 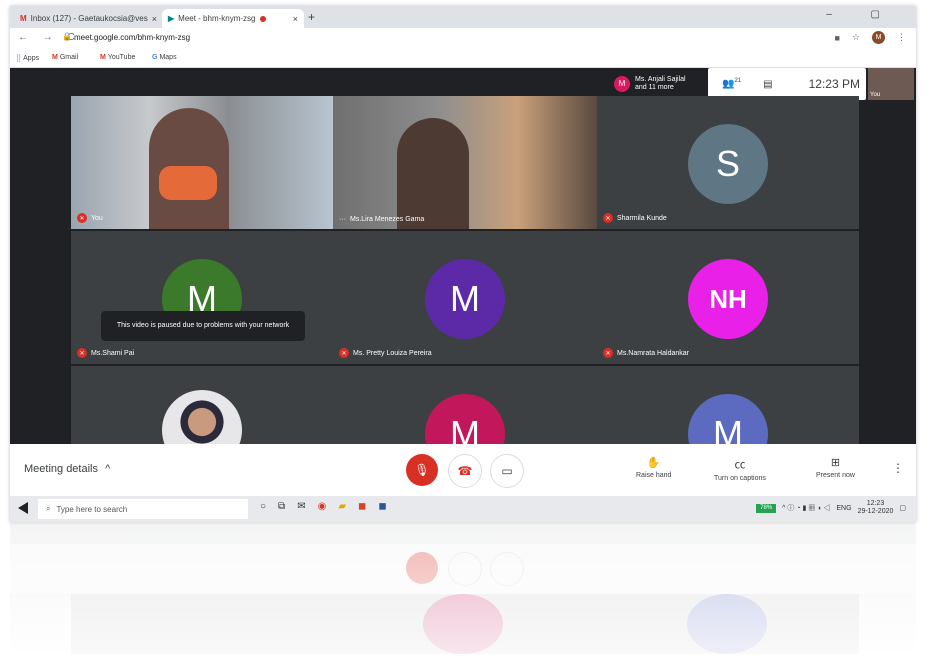 What do you see at coordinates (69, 57) in the screenshot?
I see `bookmark-label: Gmail` at bounding box center [69, 57].